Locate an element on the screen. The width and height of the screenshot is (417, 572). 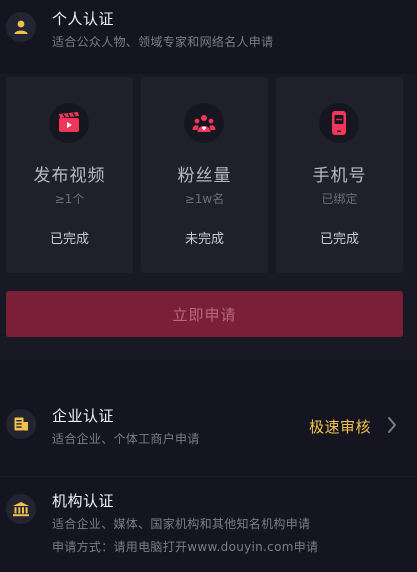
card-requirement: ≥1个 is located at coordinates (69, 199).